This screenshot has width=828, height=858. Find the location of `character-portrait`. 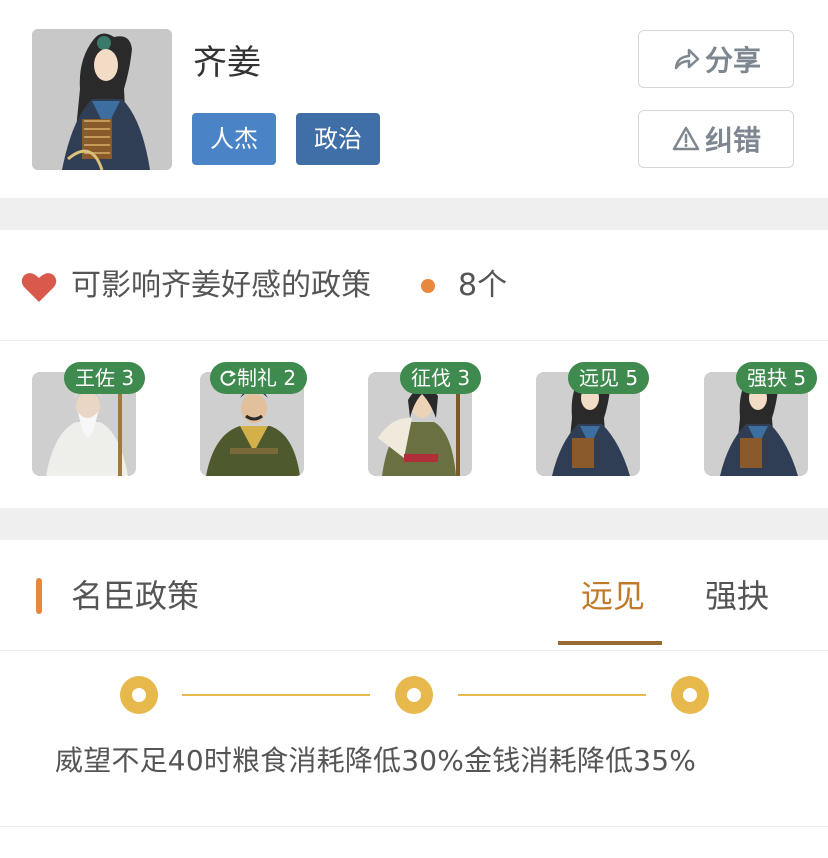

character-portrait is located at coordinates (102, 99).